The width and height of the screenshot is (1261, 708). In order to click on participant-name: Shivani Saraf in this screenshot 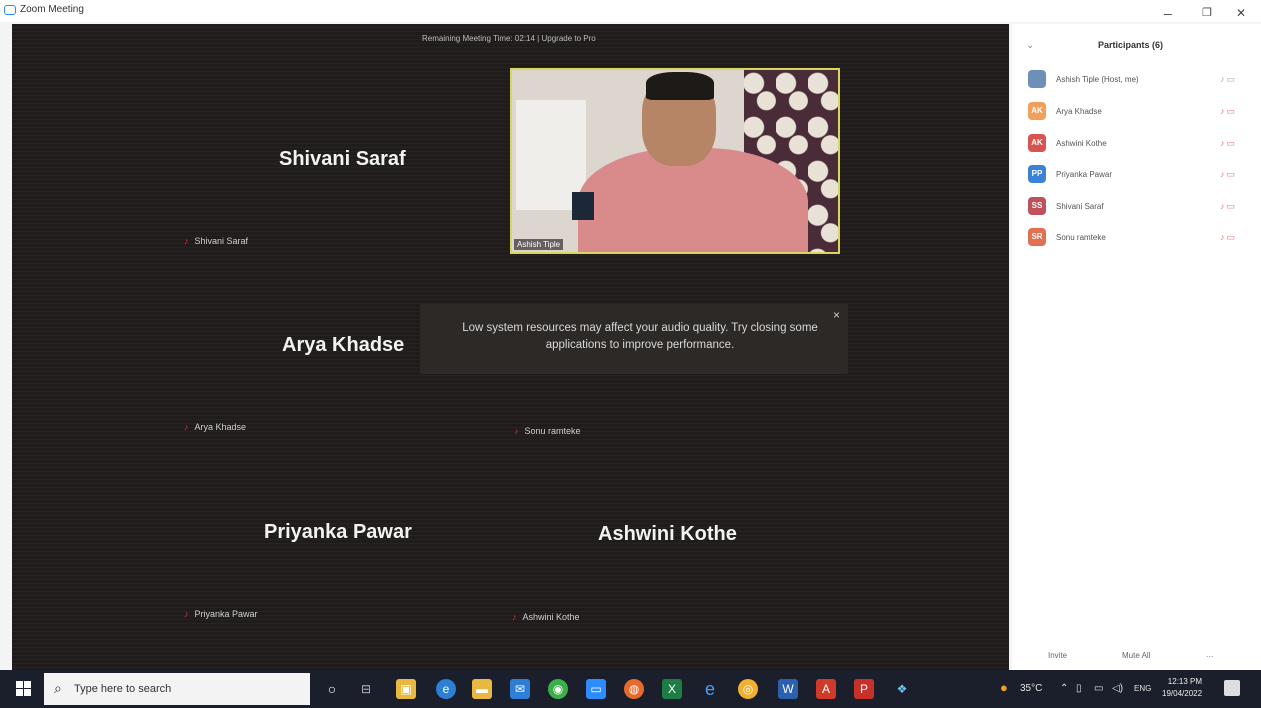, I will do `click(1080, 206)`.